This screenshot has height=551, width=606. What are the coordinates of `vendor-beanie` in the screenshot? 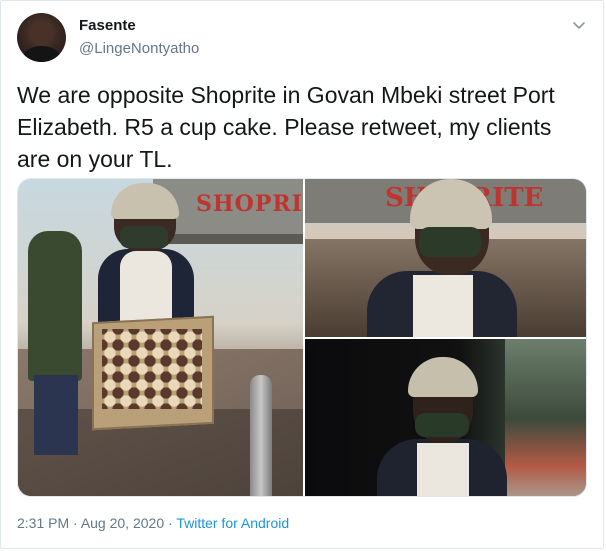 It's located at (443, 377).